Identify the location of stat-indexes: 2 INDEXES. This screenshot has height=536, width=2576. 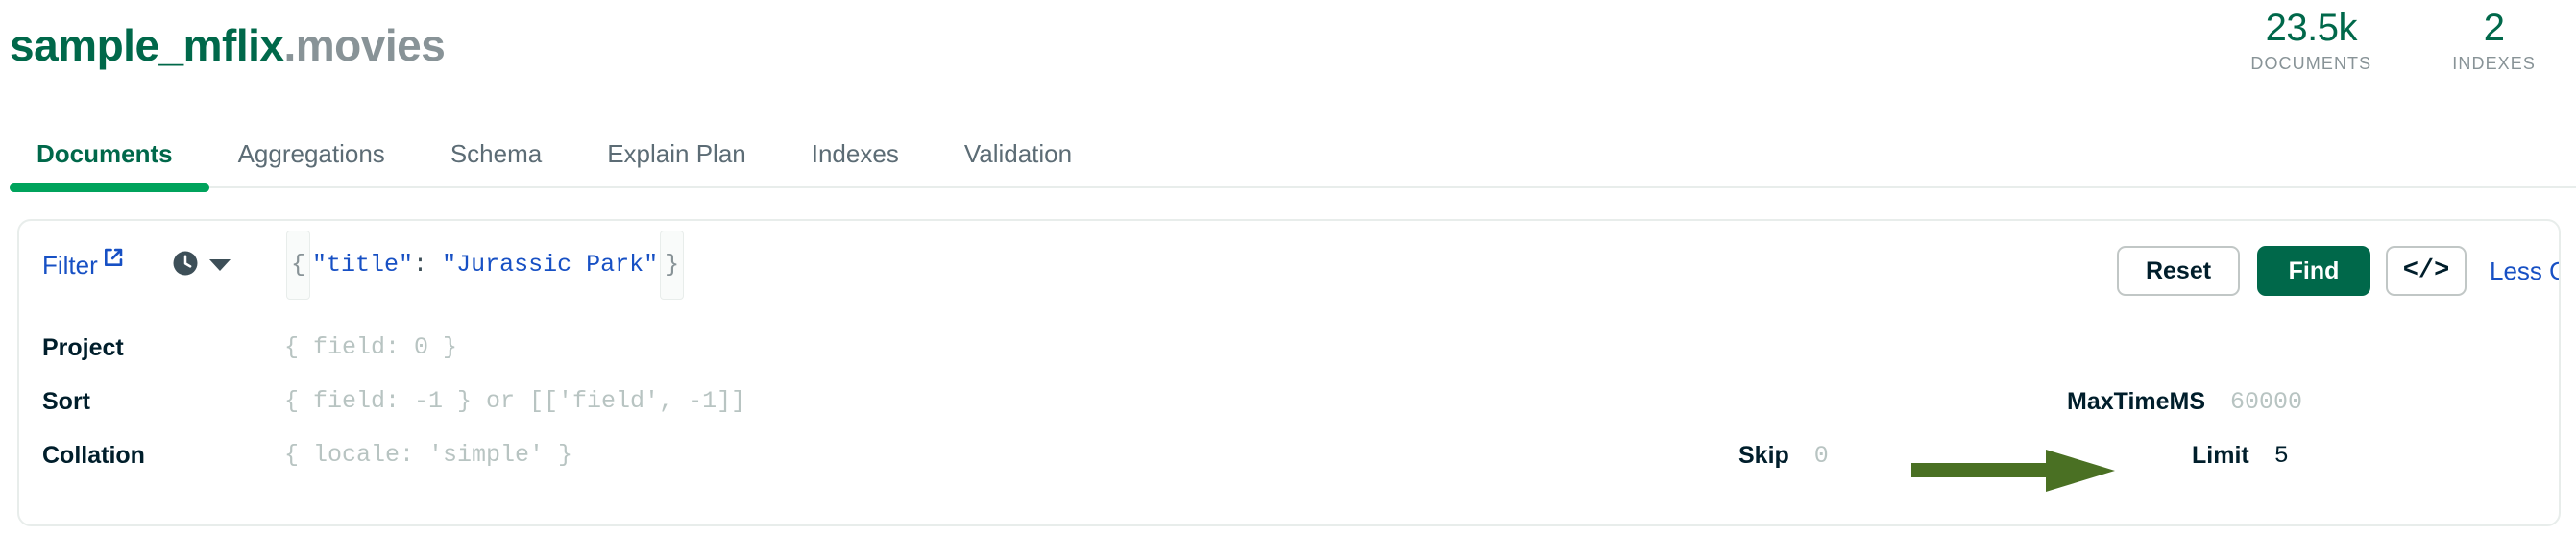
(2494, 40).